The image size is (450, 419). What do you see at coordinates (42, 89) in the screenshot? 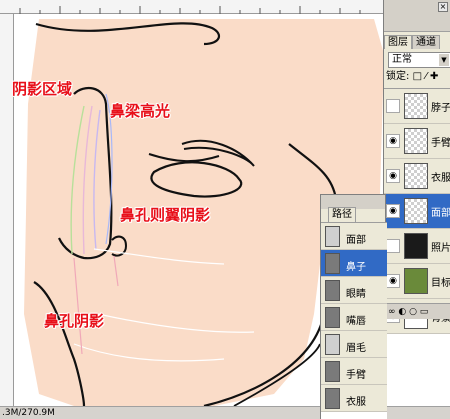
I see `annotation-shadow-area: 阴影区域` at bounding box center [42, 89].